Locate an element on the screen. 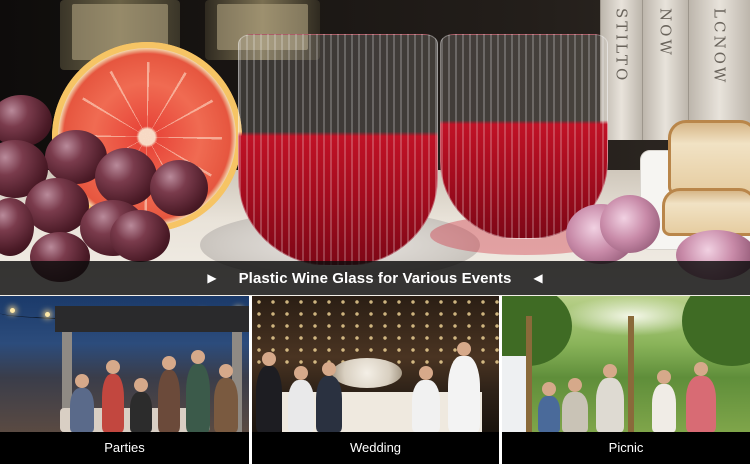  book-stack: STILTO NOW LCNOW is located at coordinates (675, 70).